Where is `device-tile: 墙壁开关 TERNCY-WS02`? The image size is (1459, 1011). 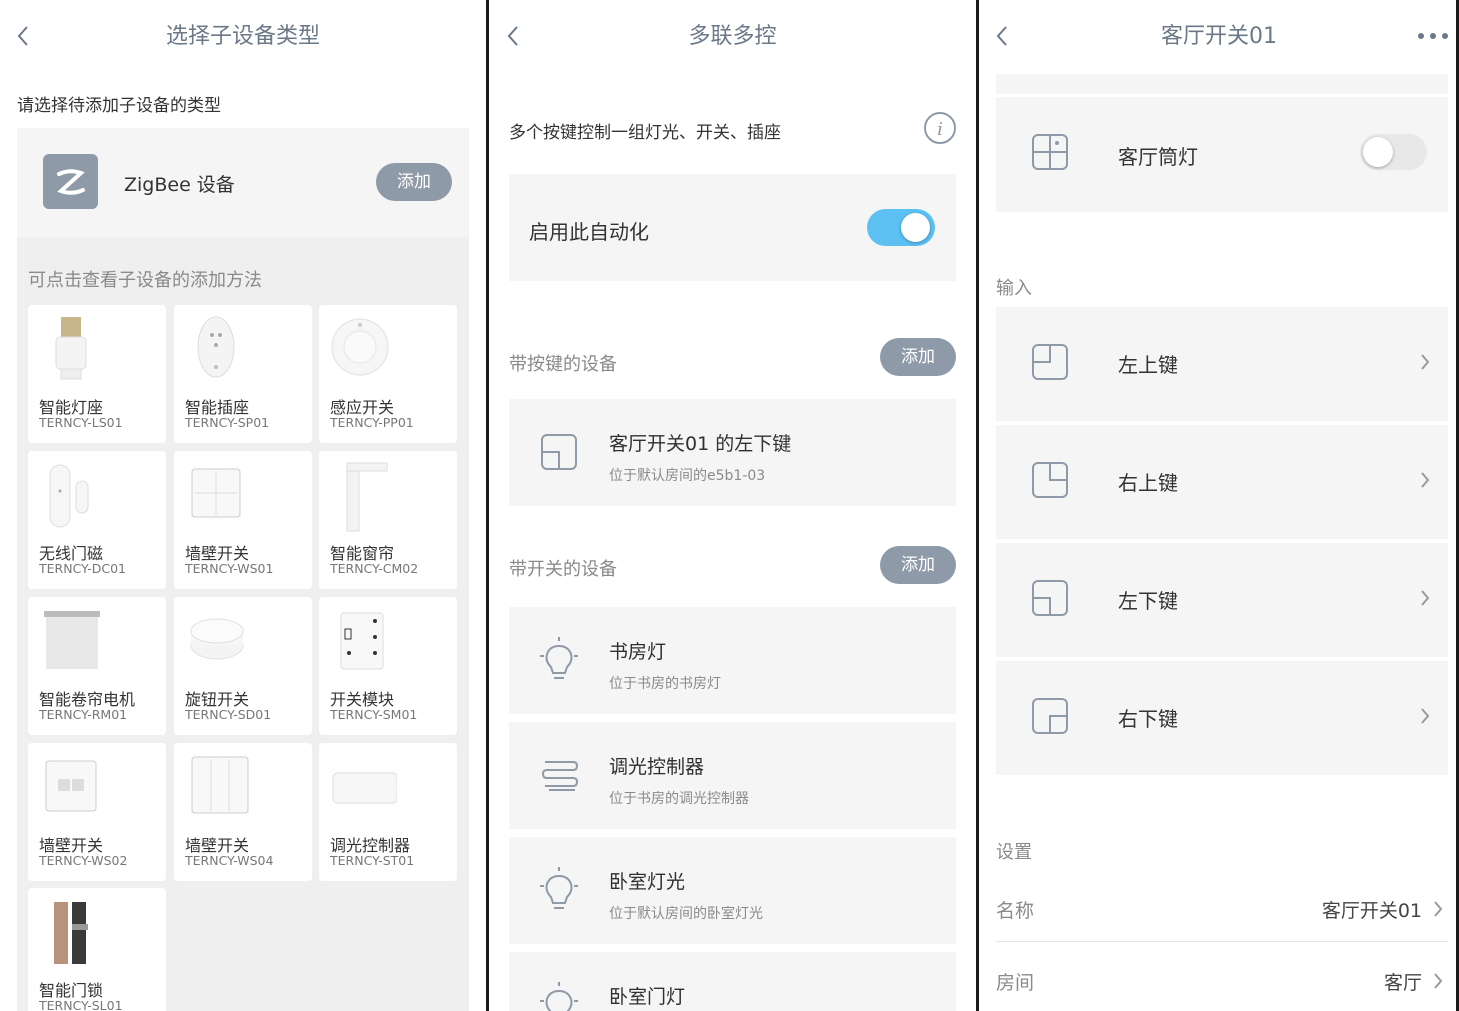 device-tile: 墙壁开关 TERNCY-WS02 is located at coordinates (97, 812).